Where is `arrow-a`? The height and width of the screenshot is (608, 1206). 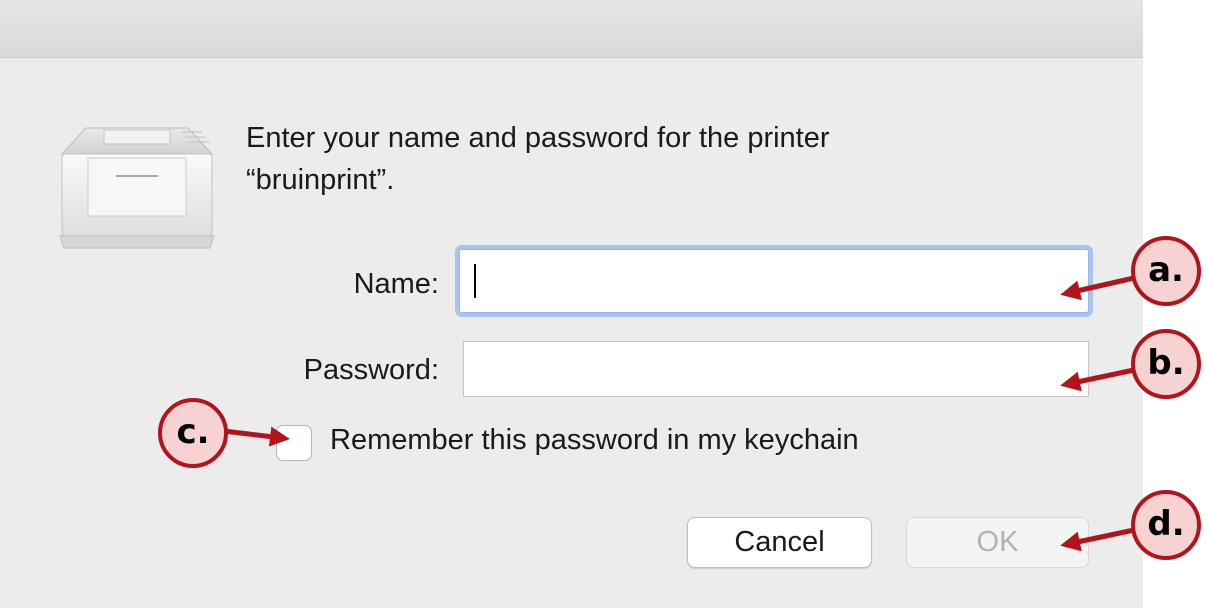
arrow-a is located at coordinates (1097, 288).